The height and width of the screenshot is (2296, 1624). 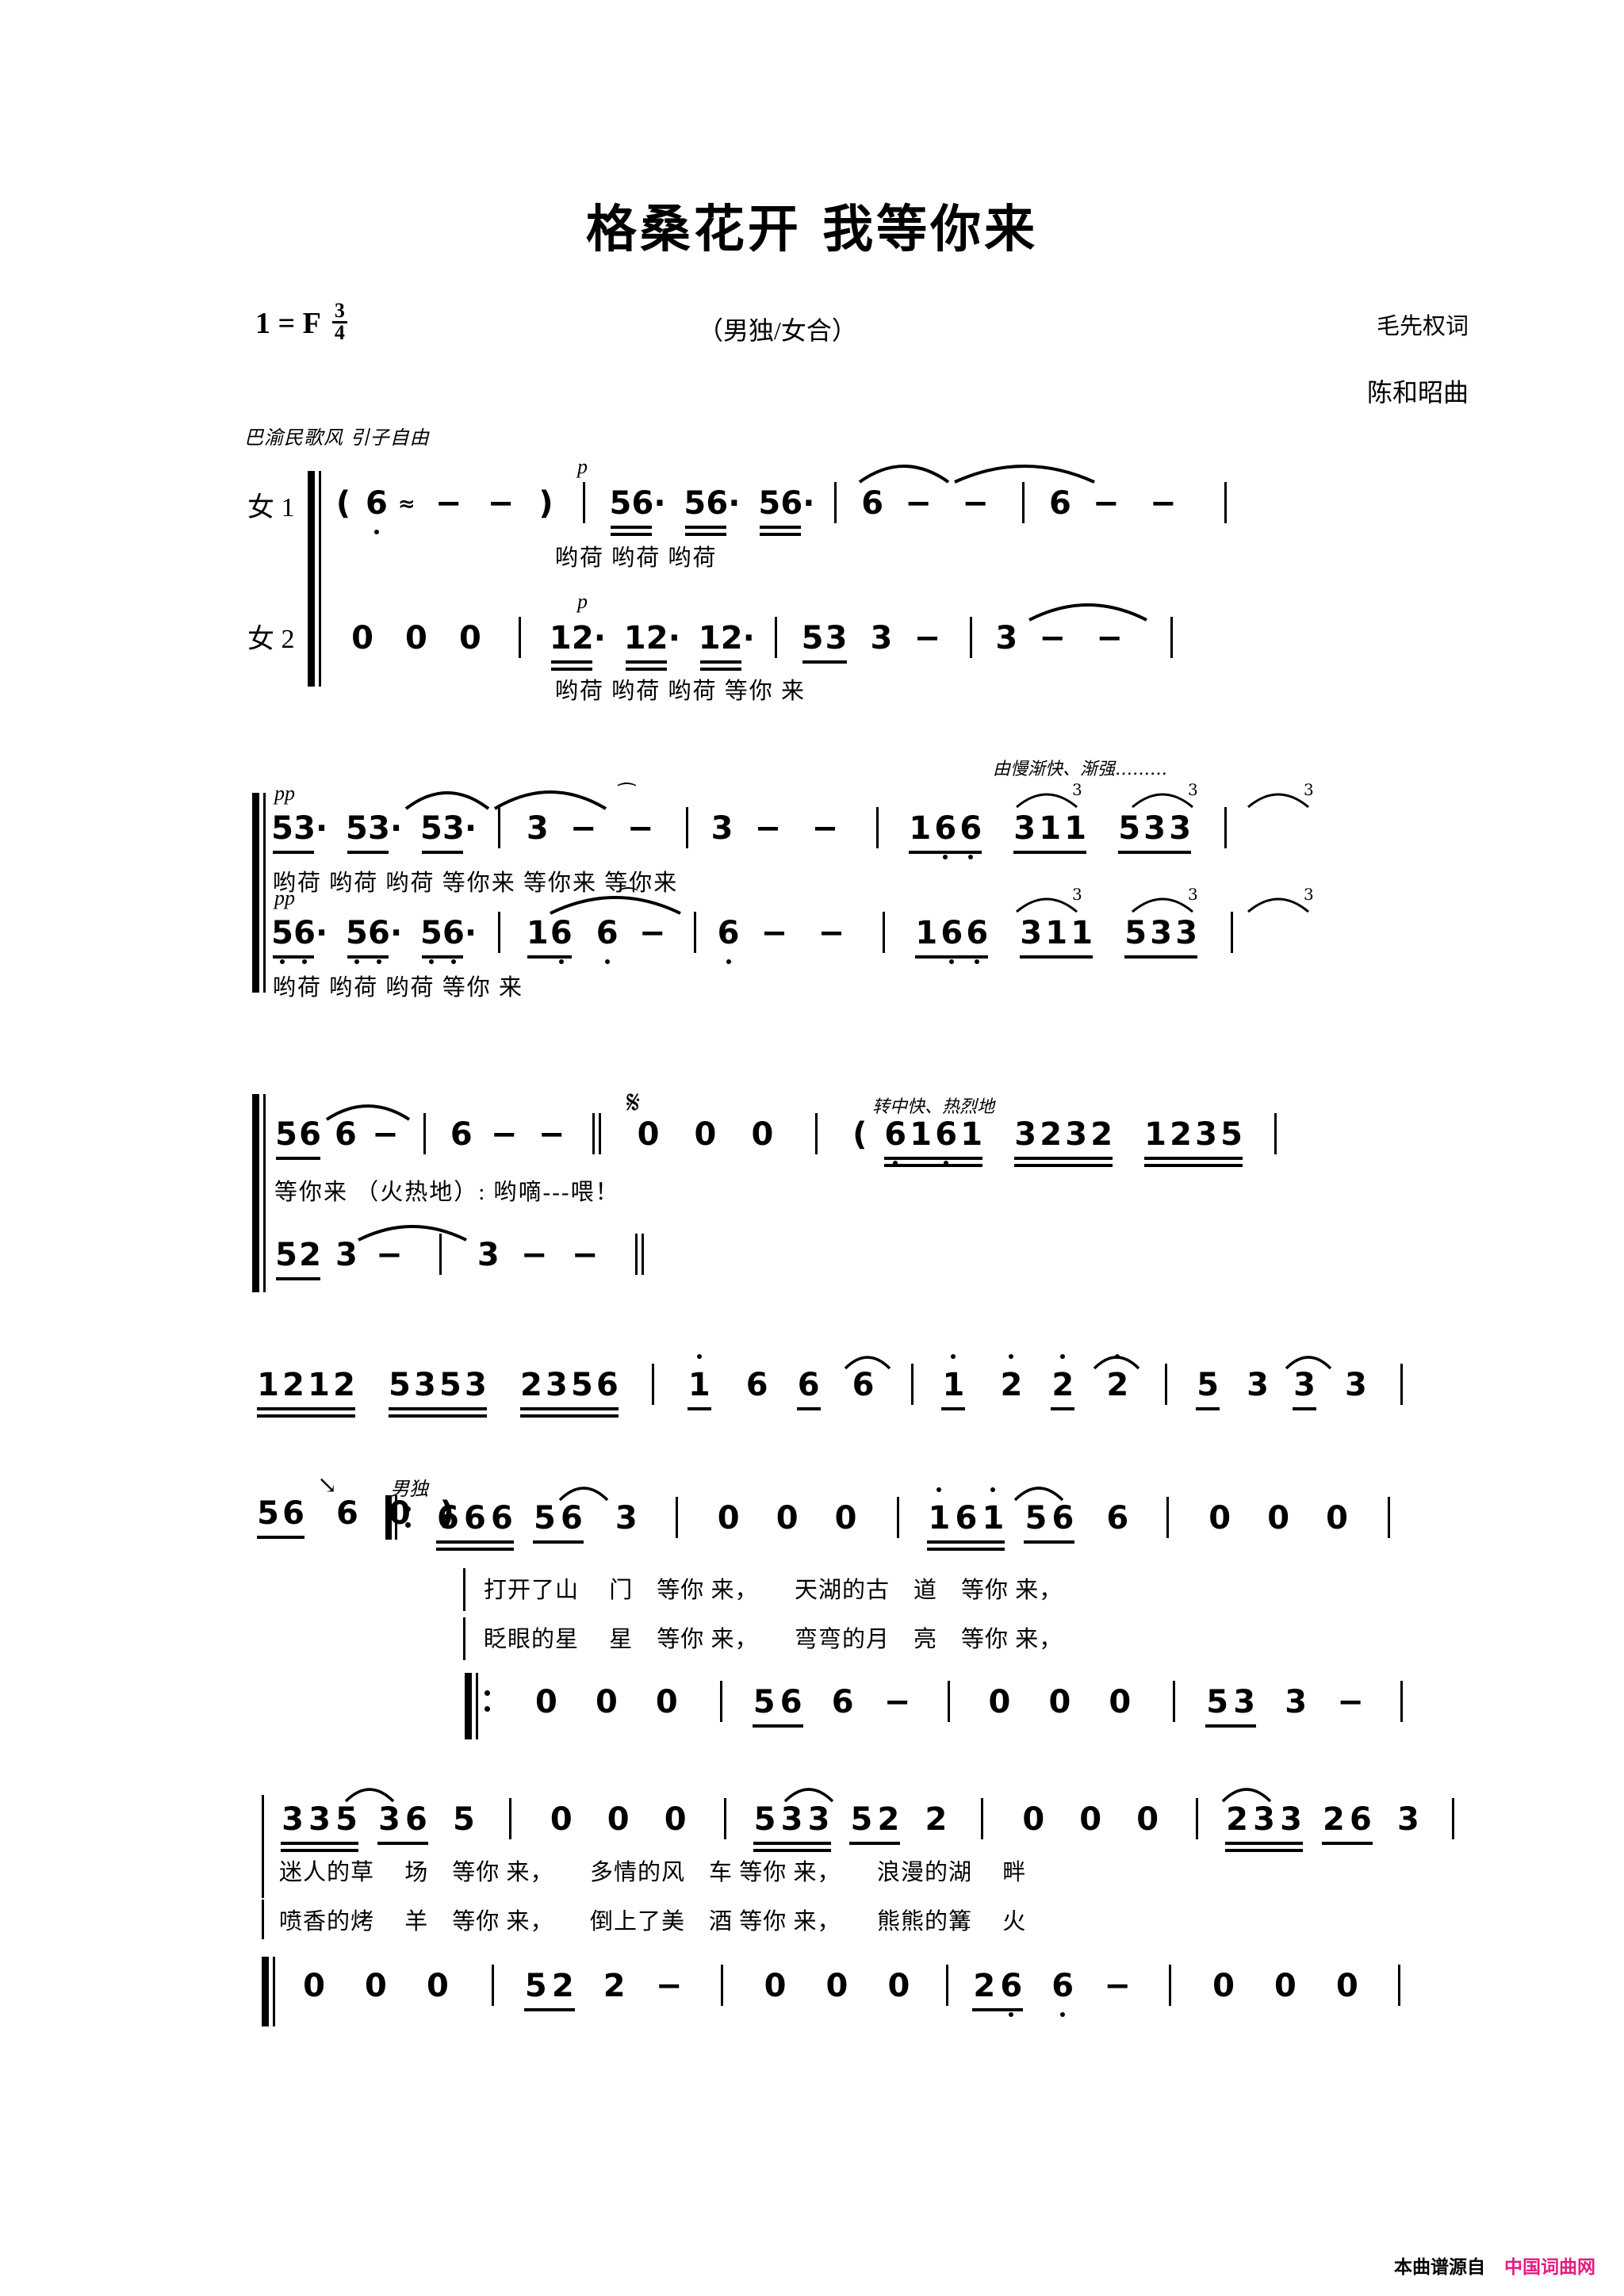 I want to click on staff-3-voice-2-notes: 52 3 − 3 − −, so click(x=460, y=1257).